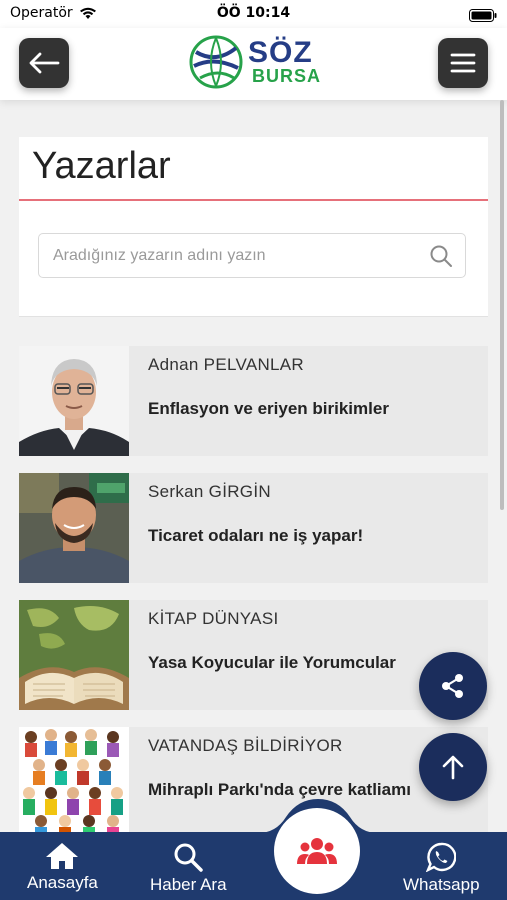 The height and width of the screenshot is (900, 507). Describe the element at coordinates (209, 491) in the screenshot. I see `author-name: Serkan GİRGİN` at that location.